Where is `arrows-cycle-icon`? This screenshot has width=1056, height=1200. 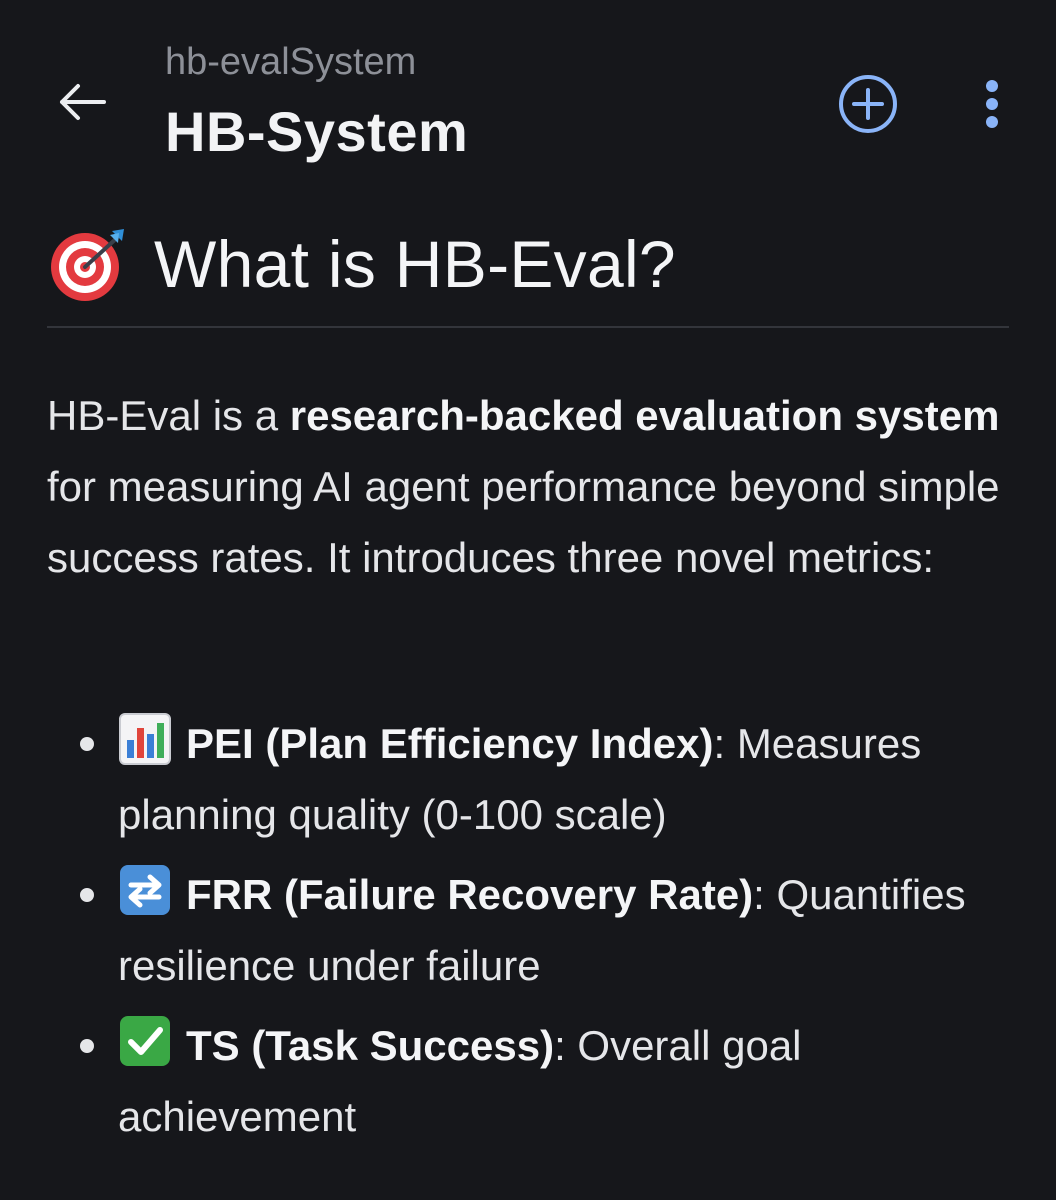 arrows-cycle-icon is located at coordinates (145, 890).